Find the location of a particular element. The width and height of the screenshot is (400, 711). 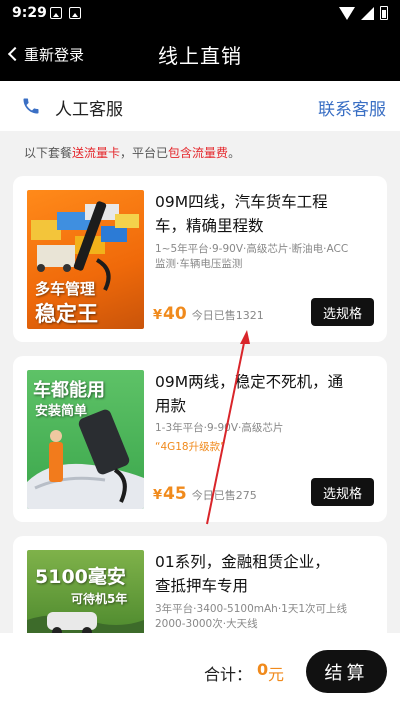

thumb-caption-large: 车都能用 is located at coordinates (69, 390).